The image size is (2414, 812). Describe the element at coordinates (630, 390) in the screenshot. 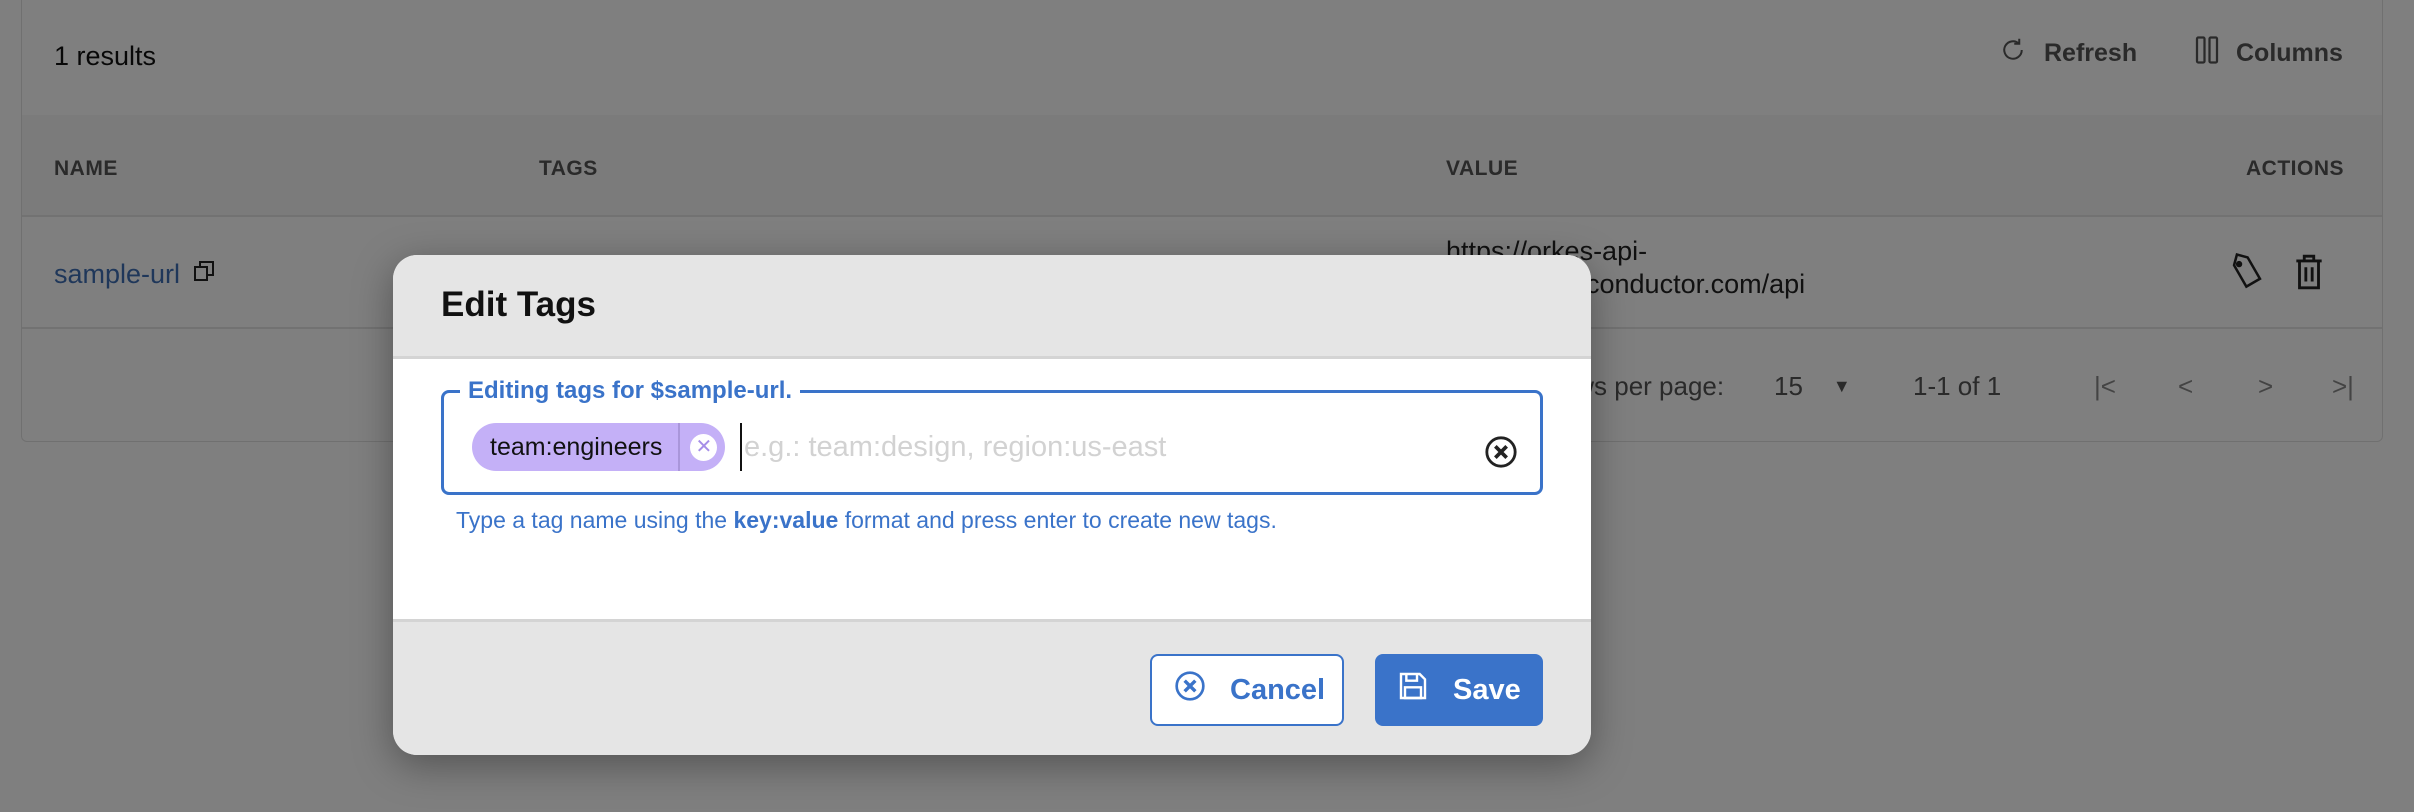

I see `tags-field-legend: Editing tags for $sample-url.` at that location.